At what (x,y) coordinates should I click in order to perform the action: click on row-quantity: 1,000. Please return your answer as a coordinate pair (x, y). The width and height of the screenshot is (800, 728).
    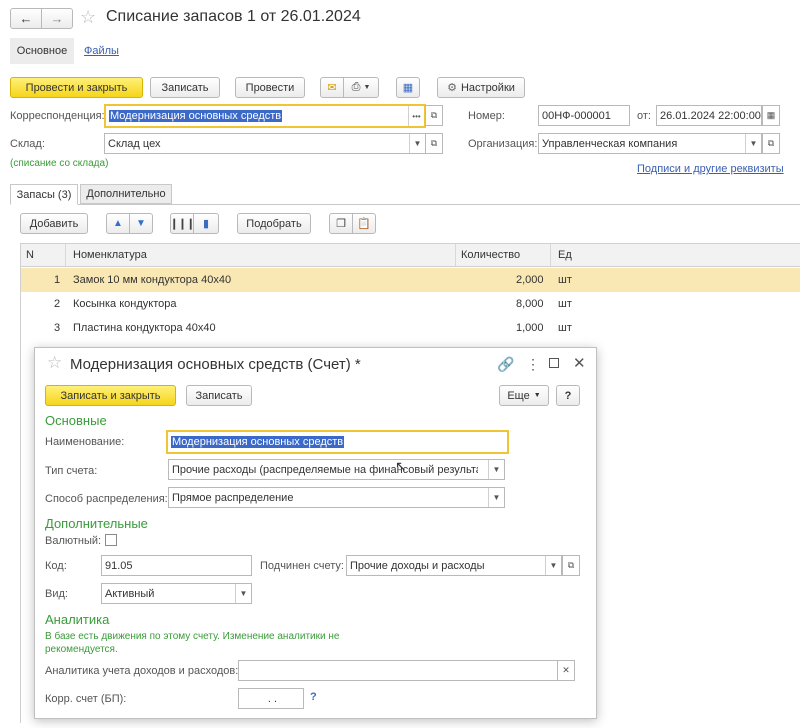
    Looking at the image, I should click on (530, 328).